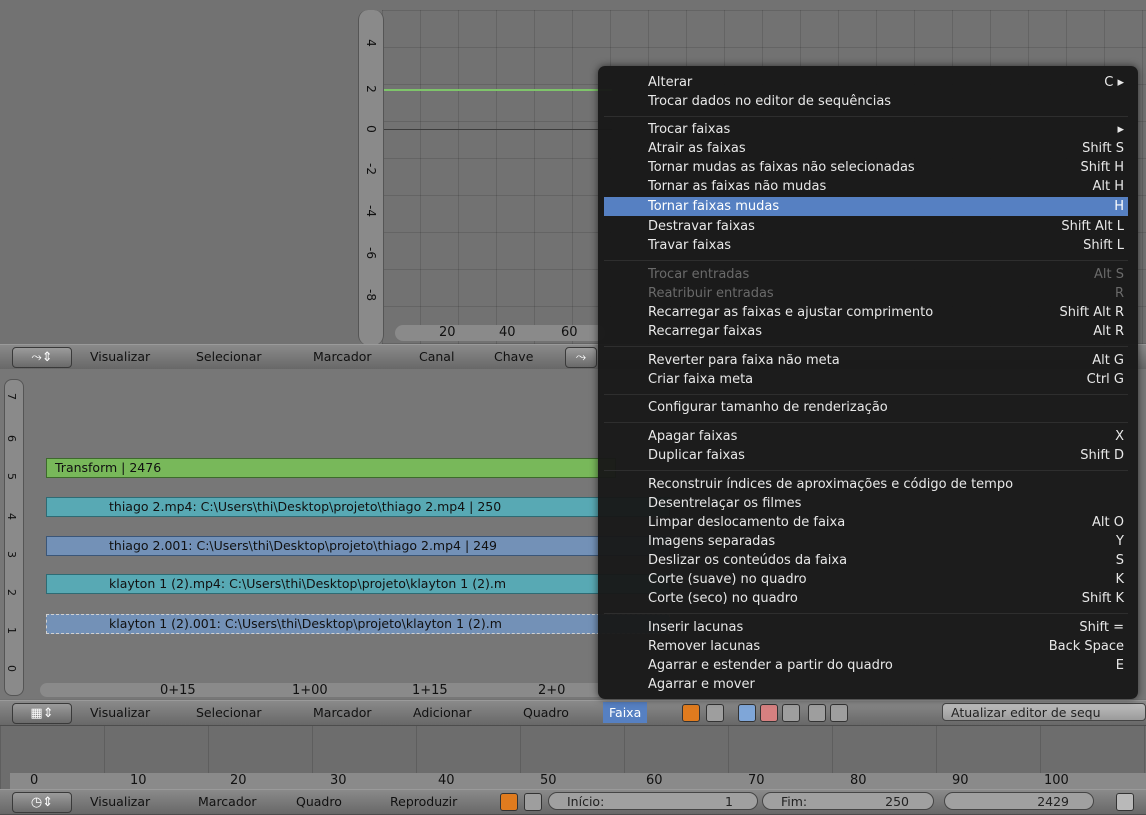  I want to click on overlay-icon, so click(769, 713).